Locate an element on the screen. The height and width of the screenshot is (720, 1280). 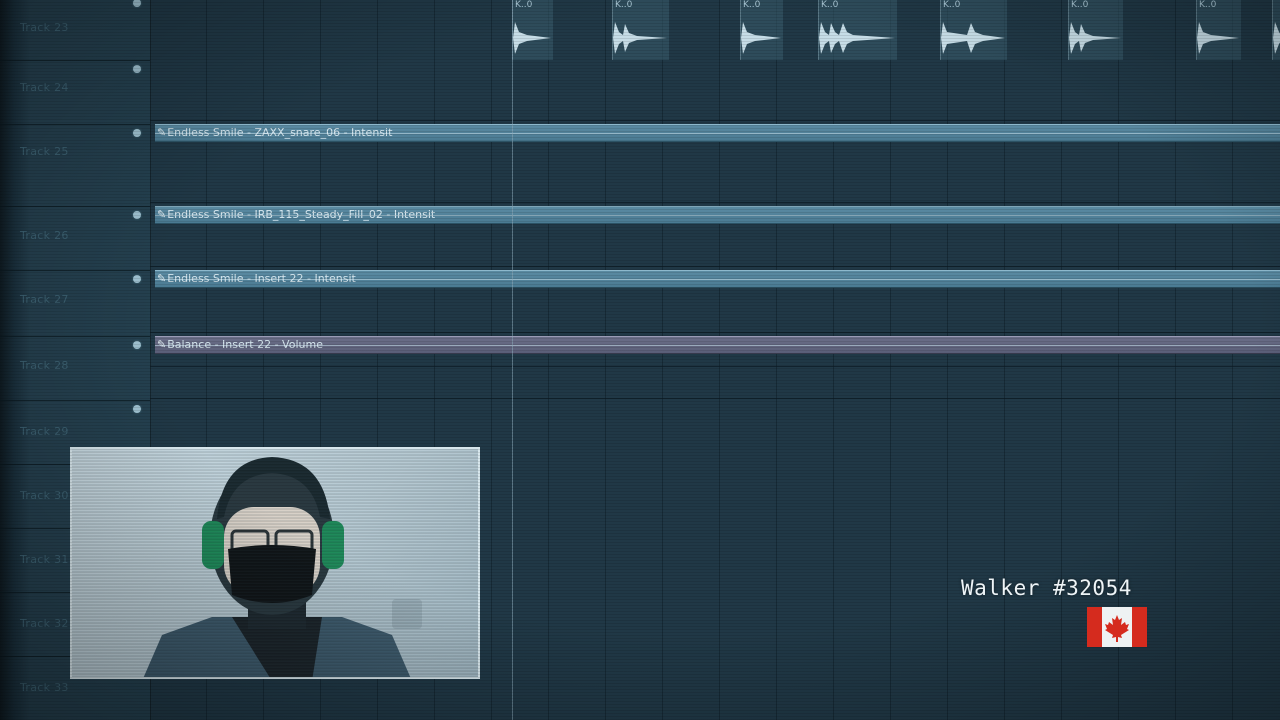
automation-clip: ✎Endless Smile - Insert 22 - Intensit is located at coordinates (717, 279).